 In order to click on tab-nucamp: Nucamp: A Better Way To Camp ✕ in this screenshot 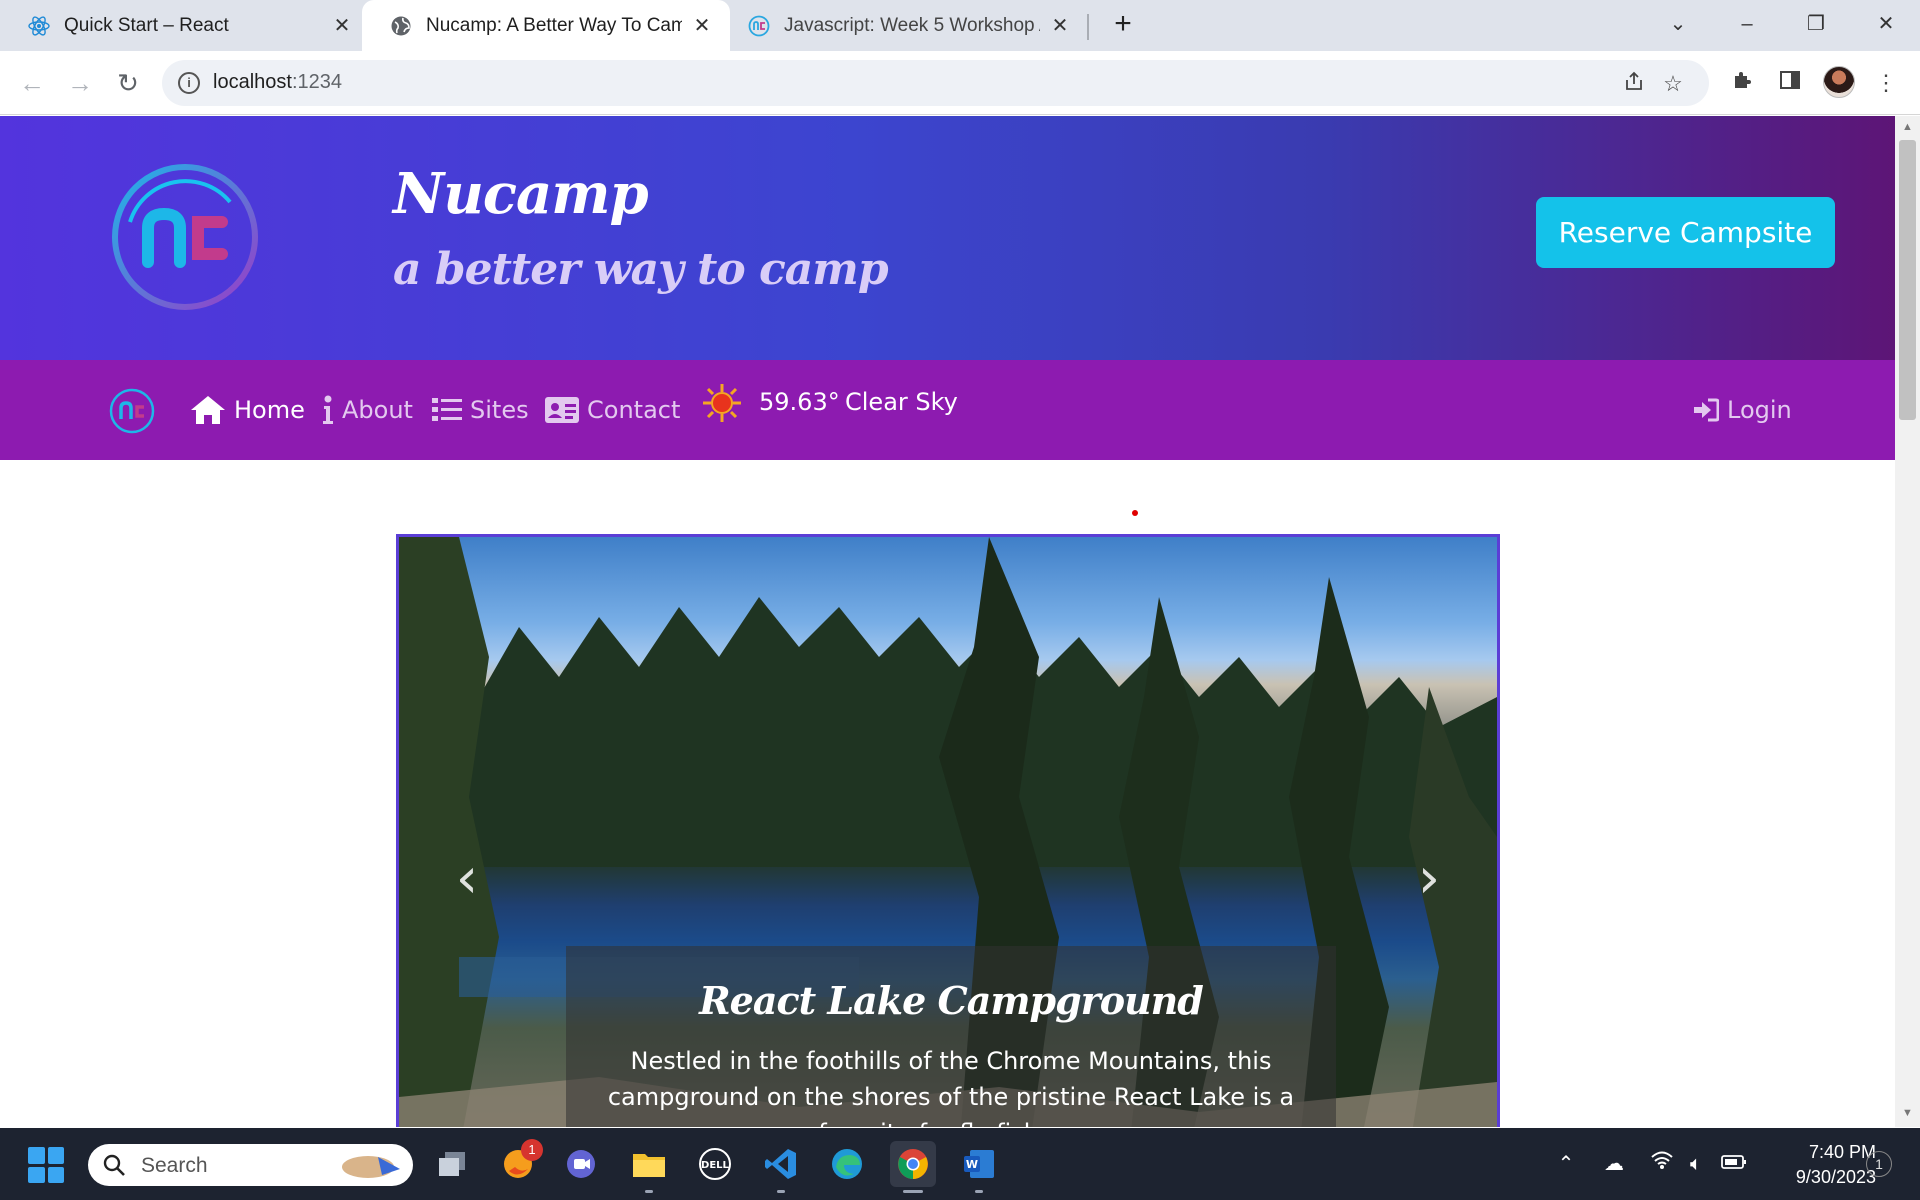, I will do `click(546, 25)`.